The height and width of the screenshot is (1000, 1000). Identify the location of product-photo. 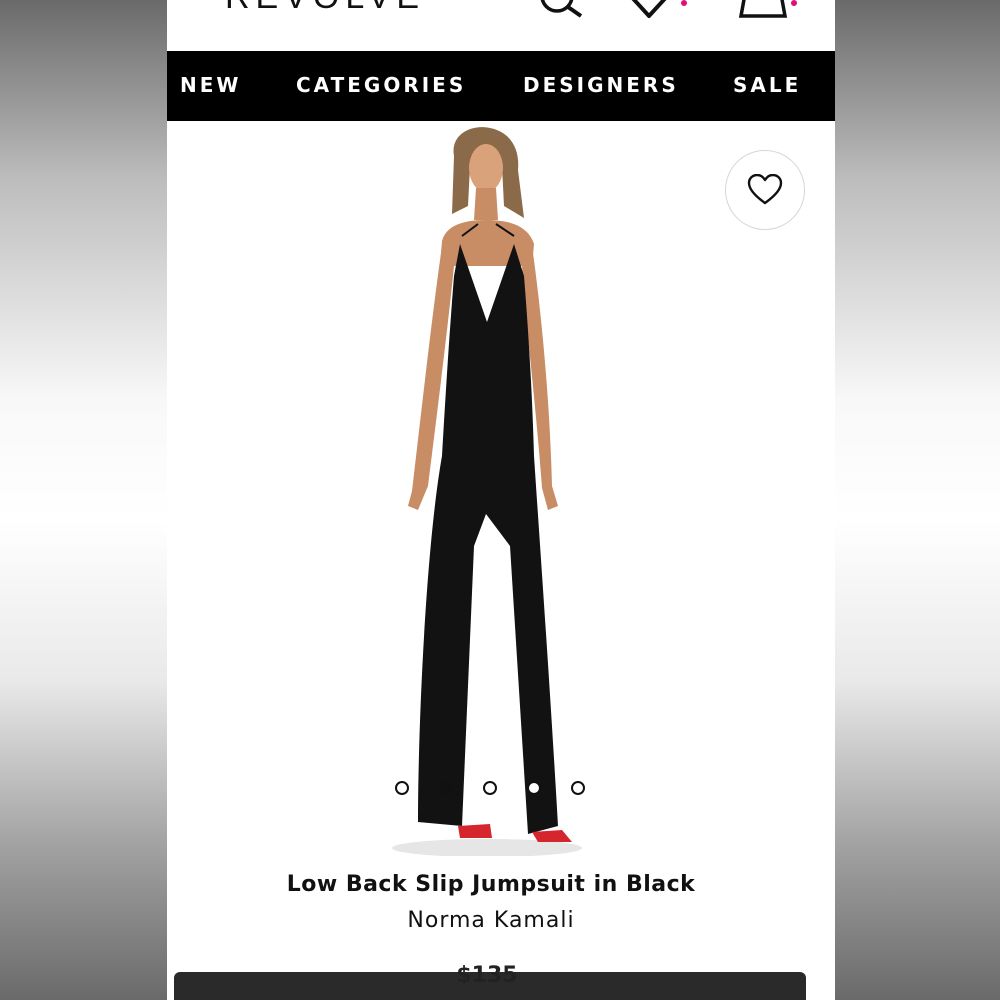
(487, 491).